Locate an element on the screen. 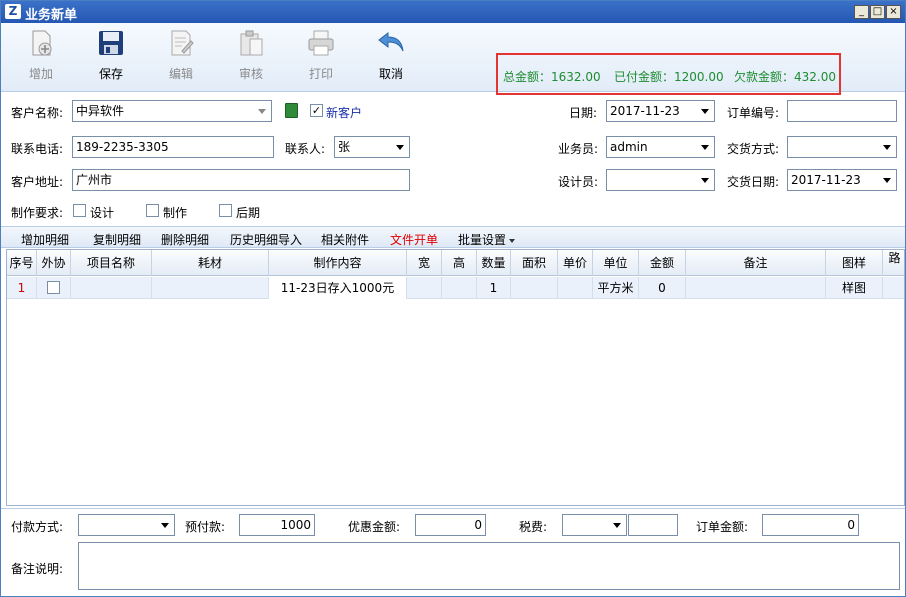 The width and height of the screenshot is (906, 597). audit-button: 审核 is located at coordinates (251, 58).